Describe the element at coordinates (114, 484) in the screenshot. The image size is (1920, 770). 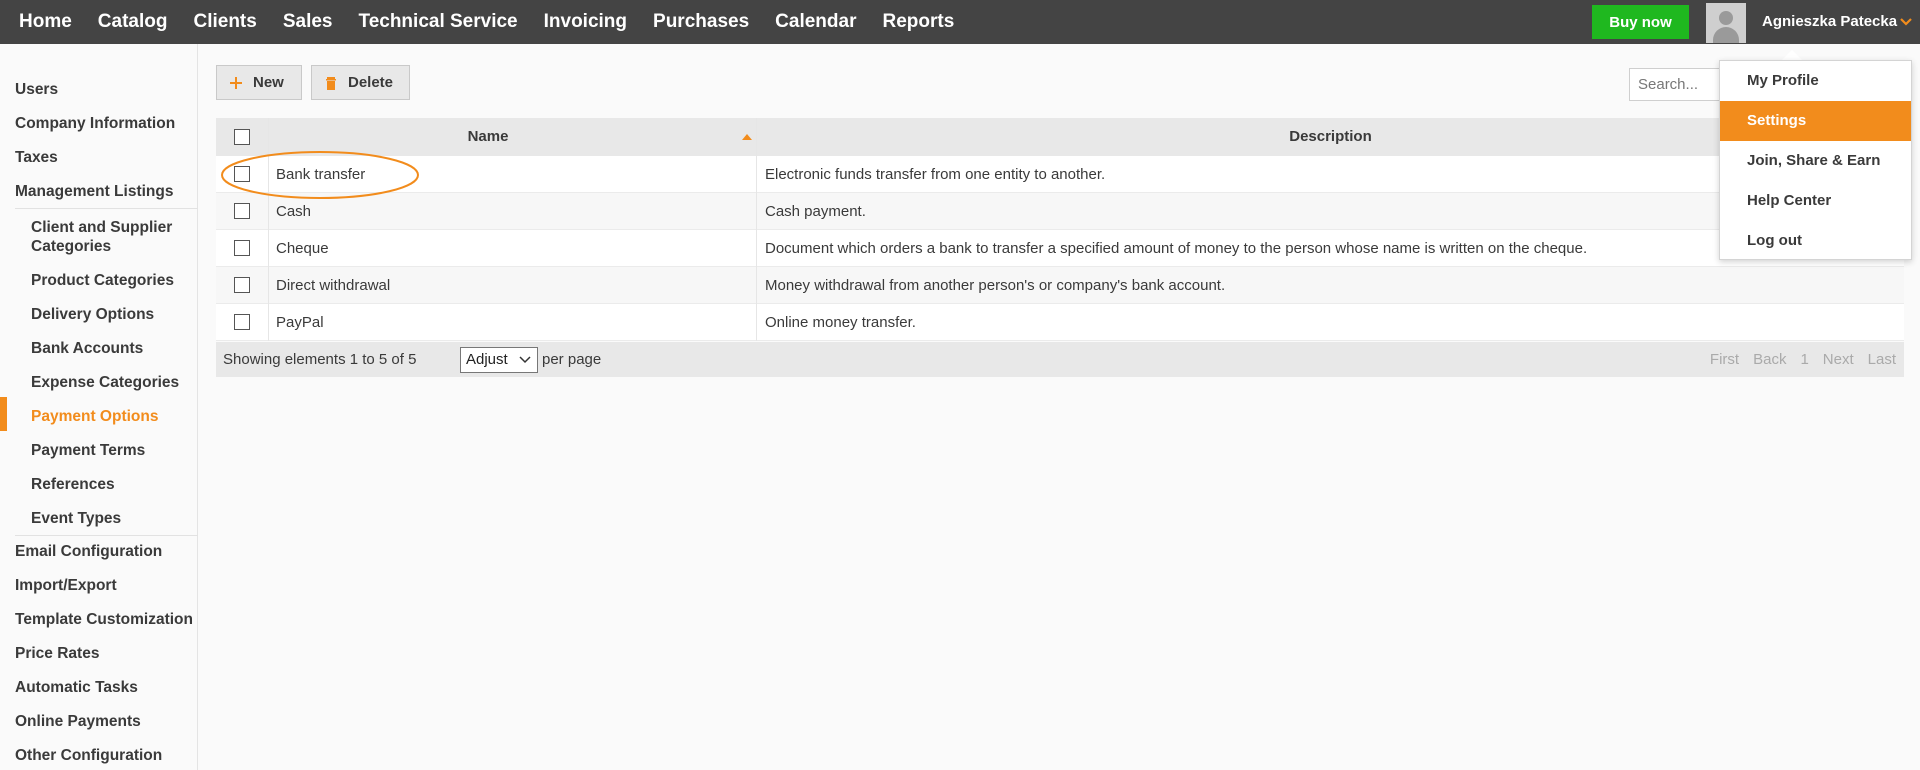
I see `sidebar-item-references: References` at that location.